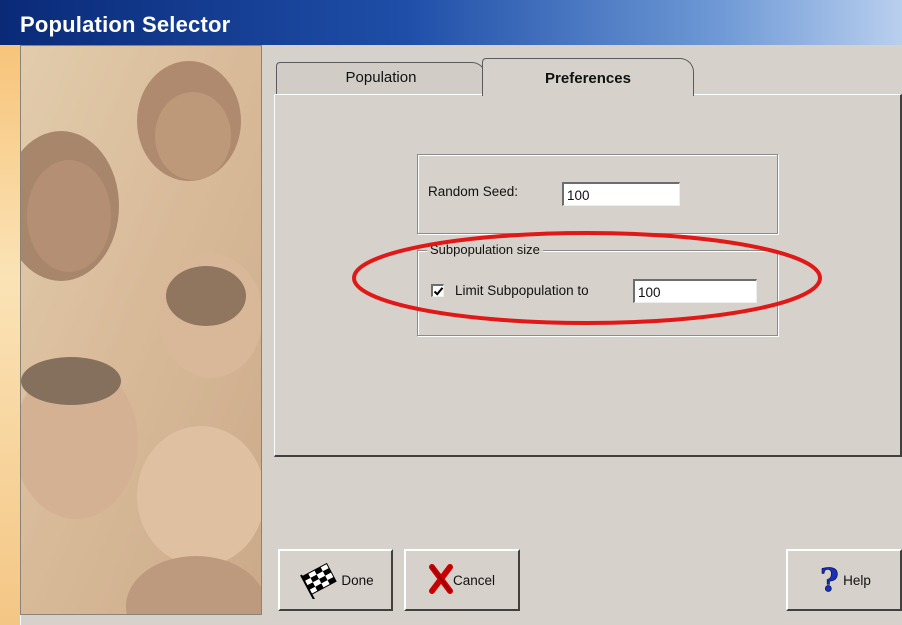 This screenshot has width=902, height=625. Describe the element at coordinates (474, 580) in the screenshot. I see `cancel-button-label: Cancel` at that location.